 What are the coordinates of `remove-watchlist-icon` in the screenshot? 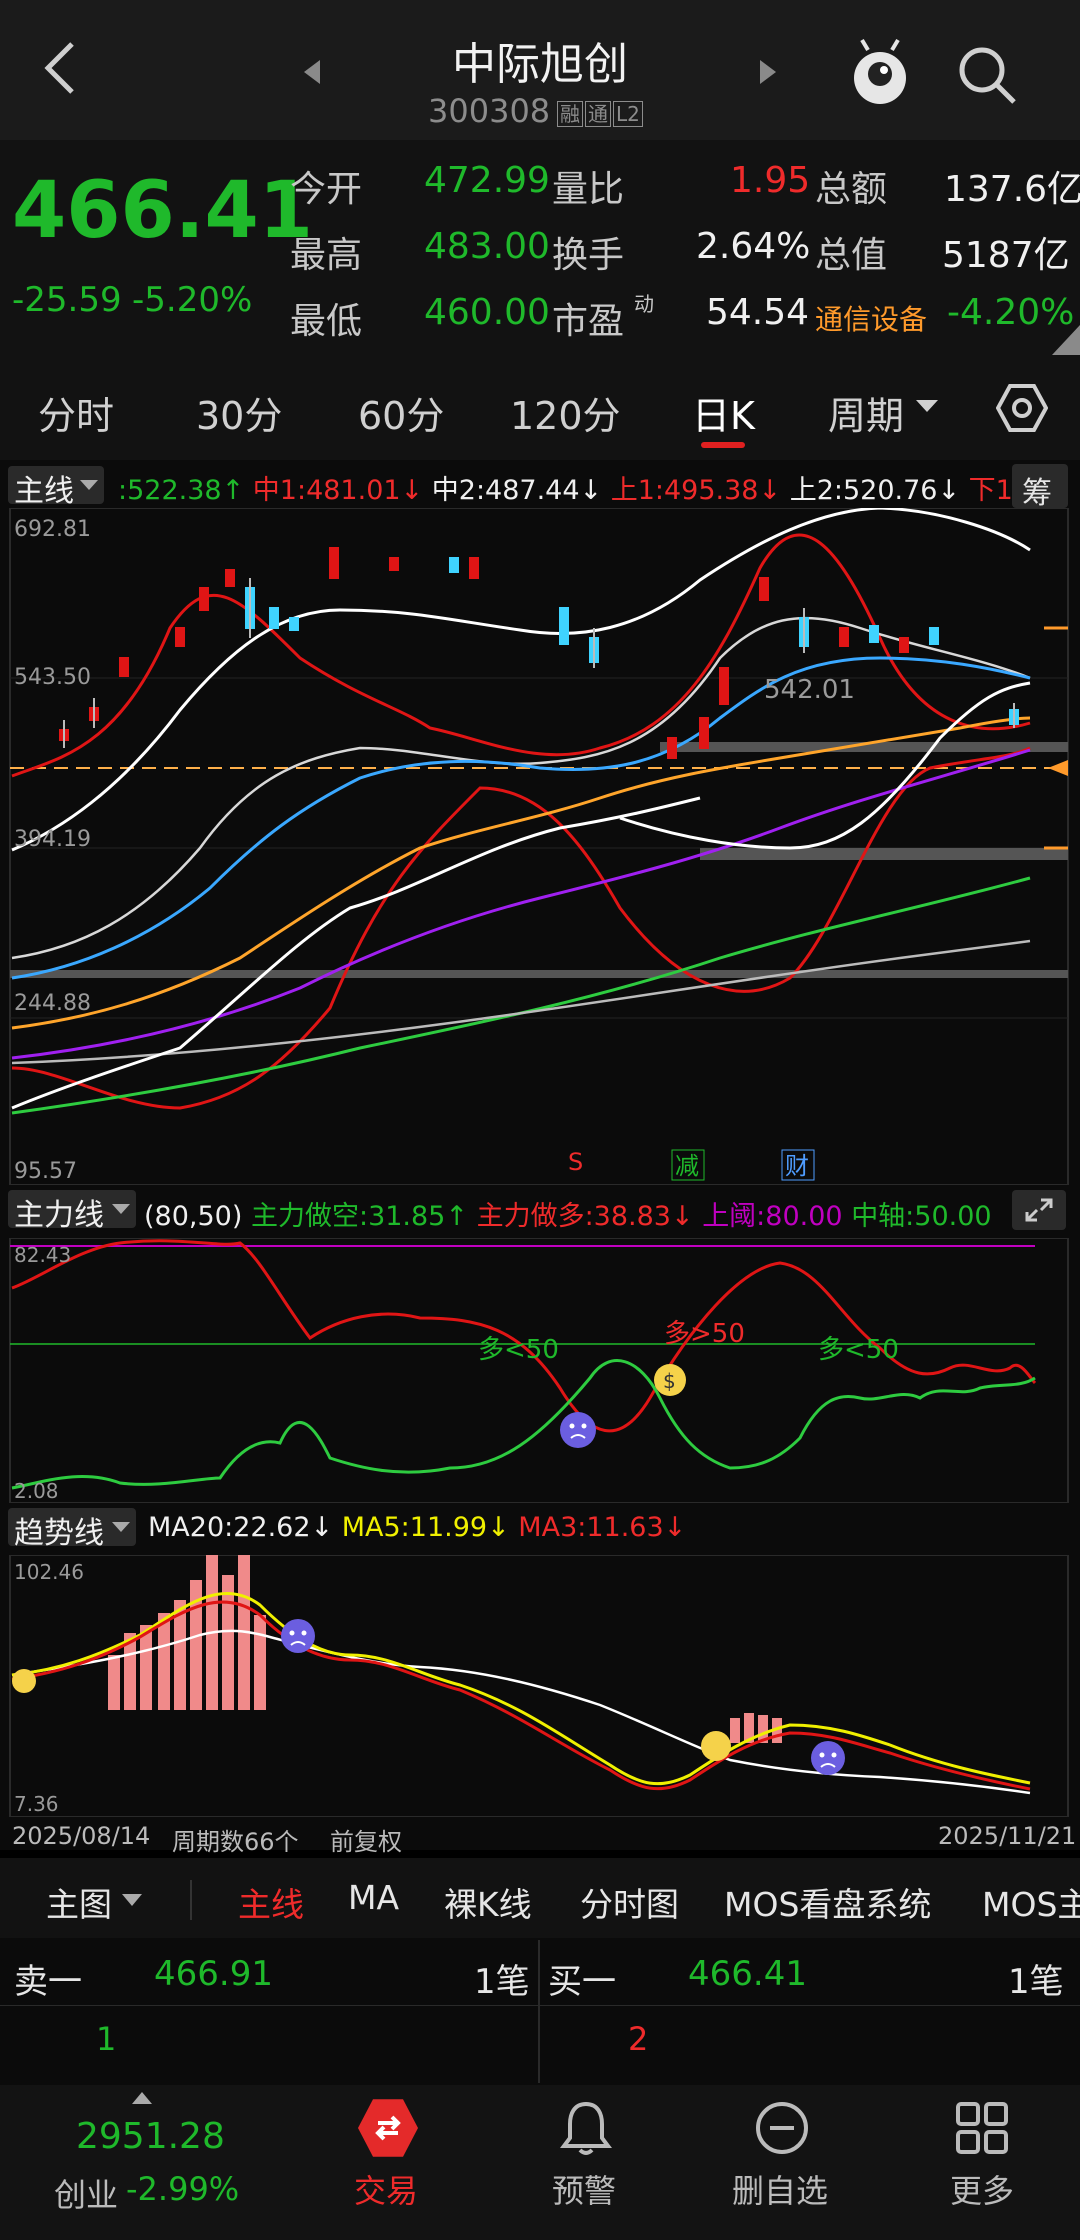 It's located at (782, 2128).